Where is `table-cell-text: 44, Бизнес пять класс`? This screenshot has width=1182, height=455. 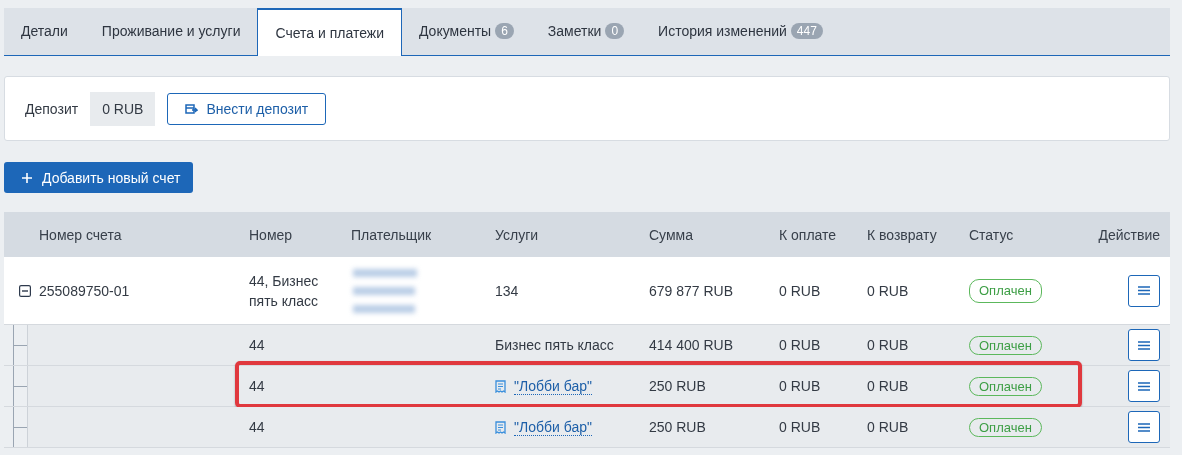
table-cell-text: 44, Бизнес пять класс is located at coordinates (284, 291).